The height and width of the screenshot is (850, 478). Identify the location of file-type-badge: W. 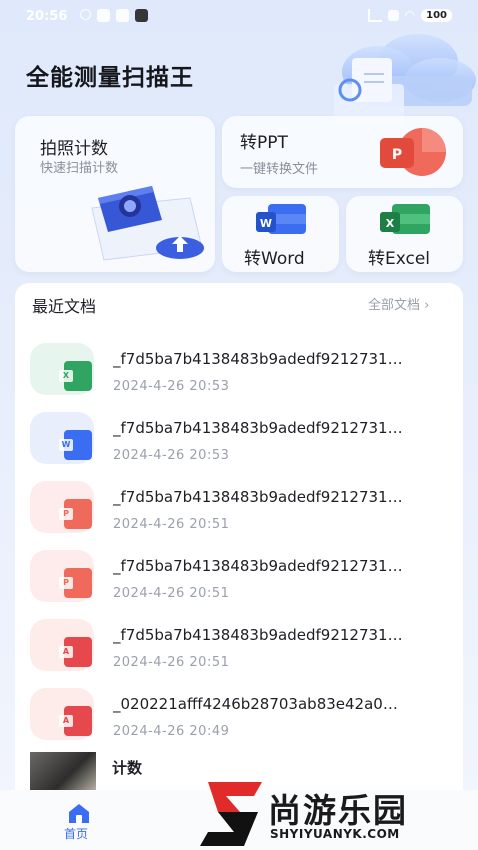
(66, 445).